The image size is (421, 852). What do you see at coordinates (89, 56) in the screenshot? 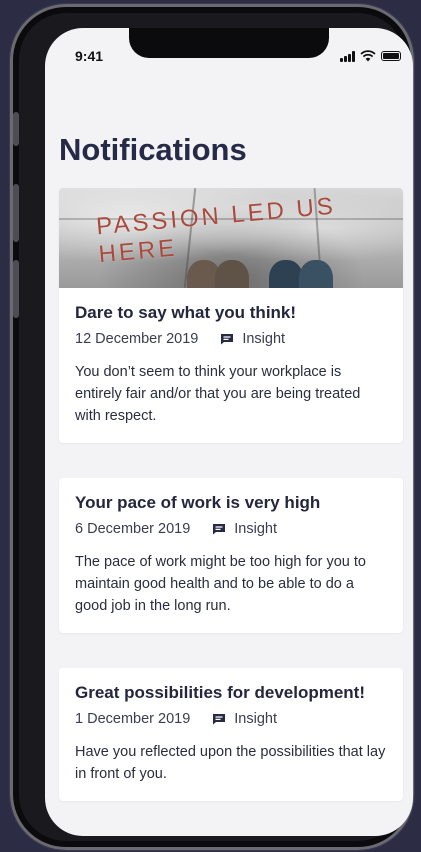
I see `status-time: 9:41` at bounding box center [89, 56].